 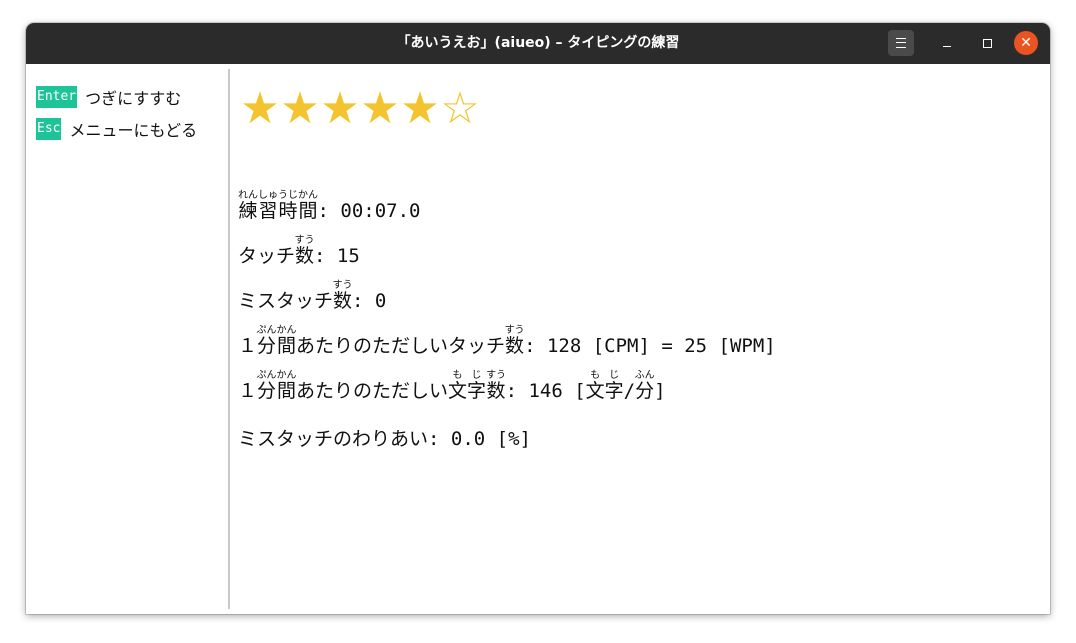 What do you see at coordinates (380, 211) in the screenshot?
I see `stat-value: 00:07.0` at bounding box center [380, 211].